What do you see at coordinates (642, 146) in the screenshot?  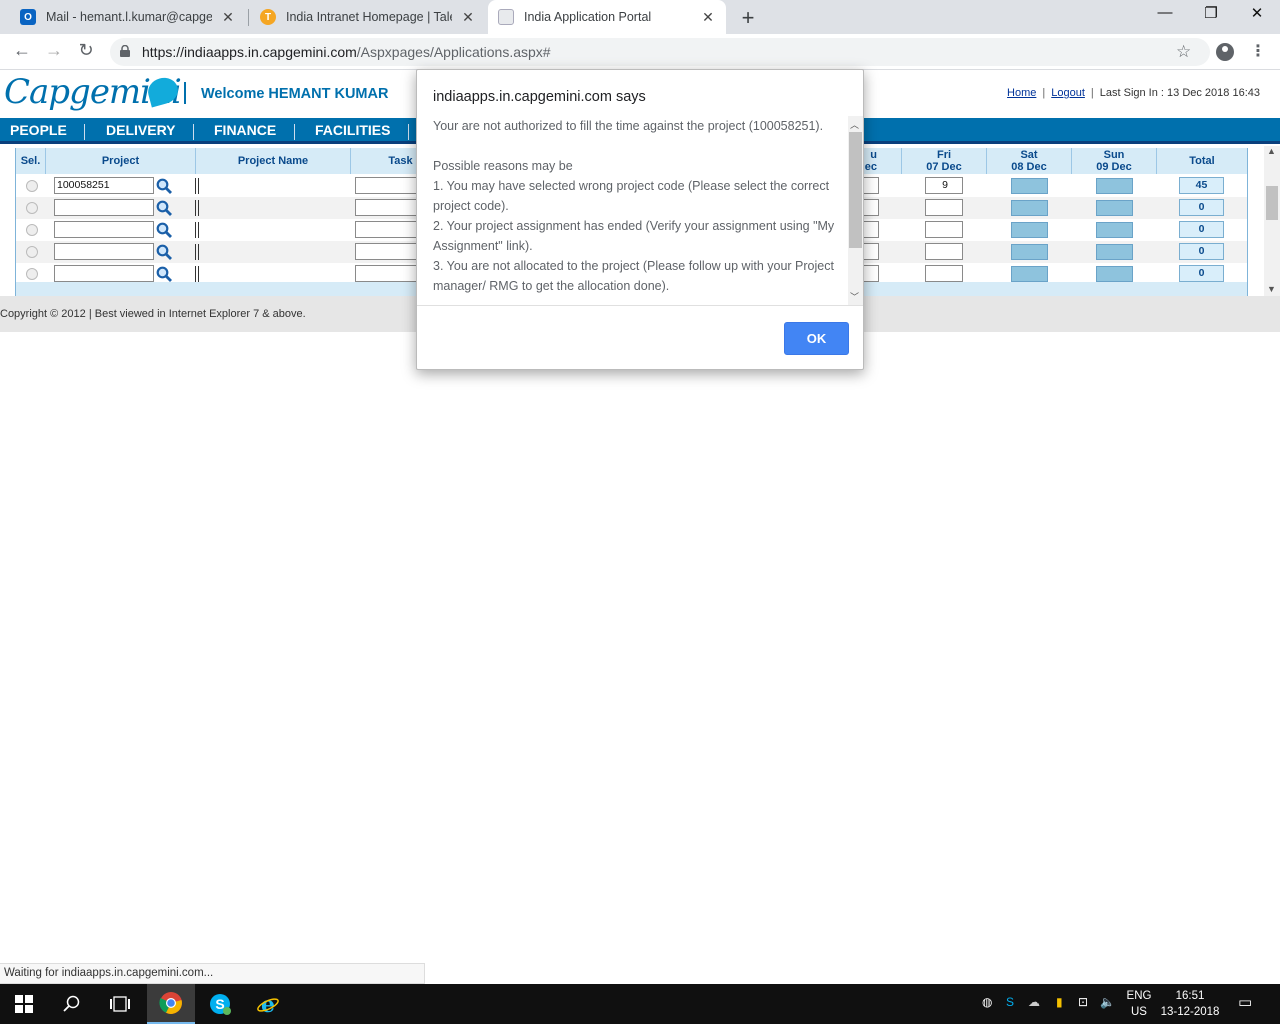 I see `dialog-spacer` at bounding box center [642, 146].